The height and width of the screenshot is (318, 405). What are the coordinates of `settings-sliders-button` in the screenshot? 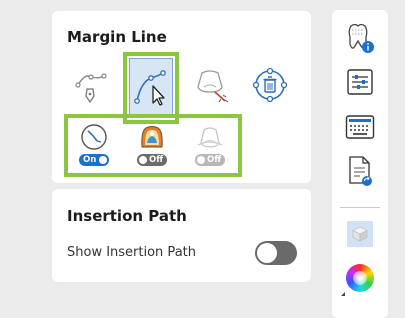 It's located at (360, 82).